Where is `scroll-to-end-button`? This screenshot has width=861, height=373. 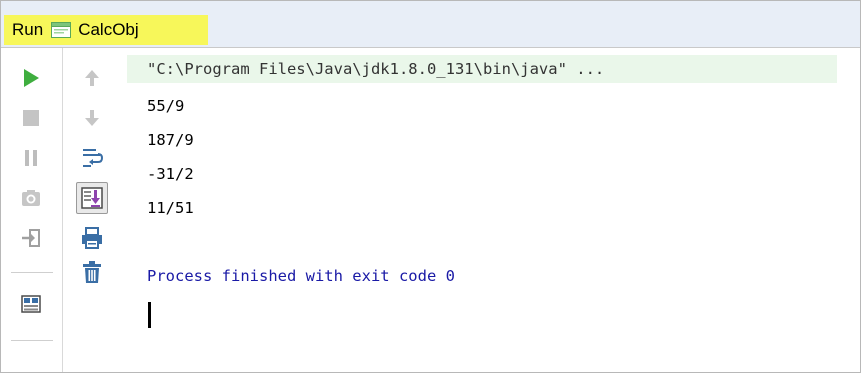
scroll-to-end-button is located at coordinates (92, 198).